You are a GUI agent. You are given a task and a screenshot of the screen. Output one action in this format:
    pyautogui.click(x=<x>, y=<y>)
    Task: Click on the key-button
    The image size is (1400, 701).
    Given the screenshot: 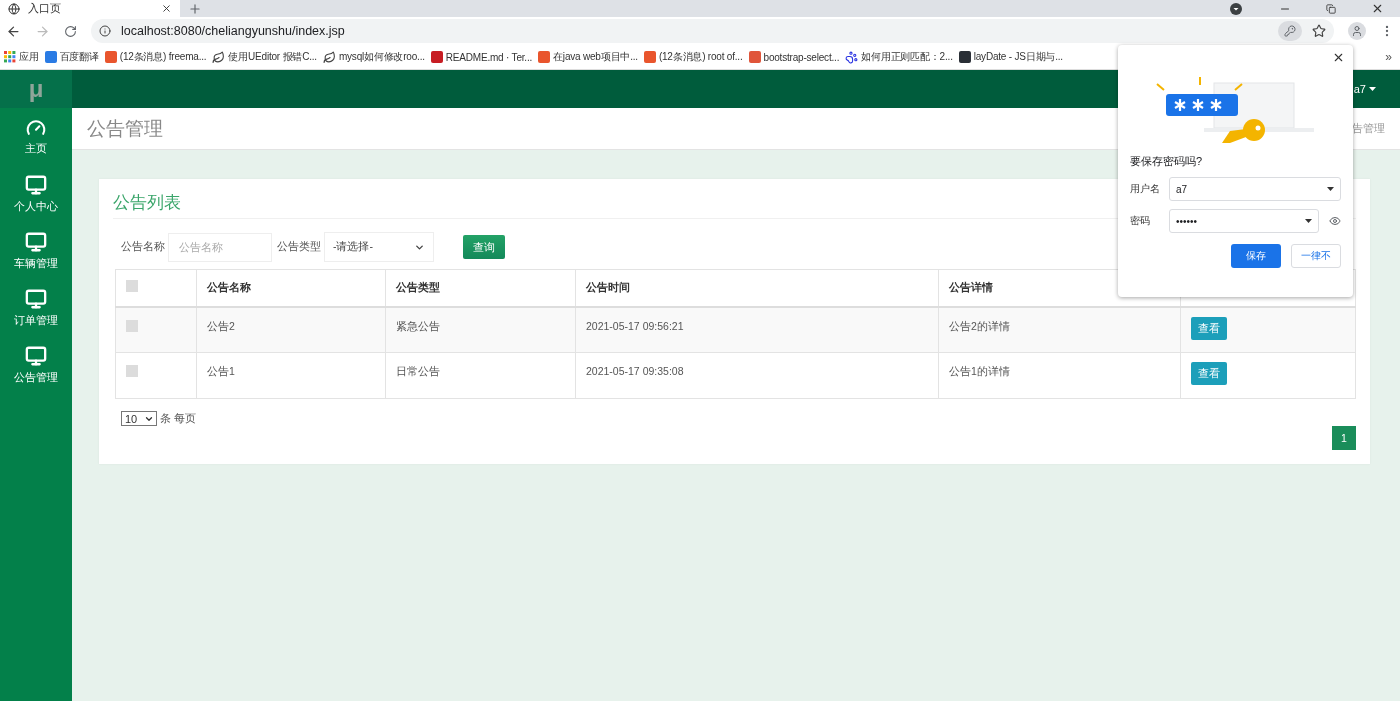 What is the action you would take?
    pyautogui.click(x=1290, y=31)
    